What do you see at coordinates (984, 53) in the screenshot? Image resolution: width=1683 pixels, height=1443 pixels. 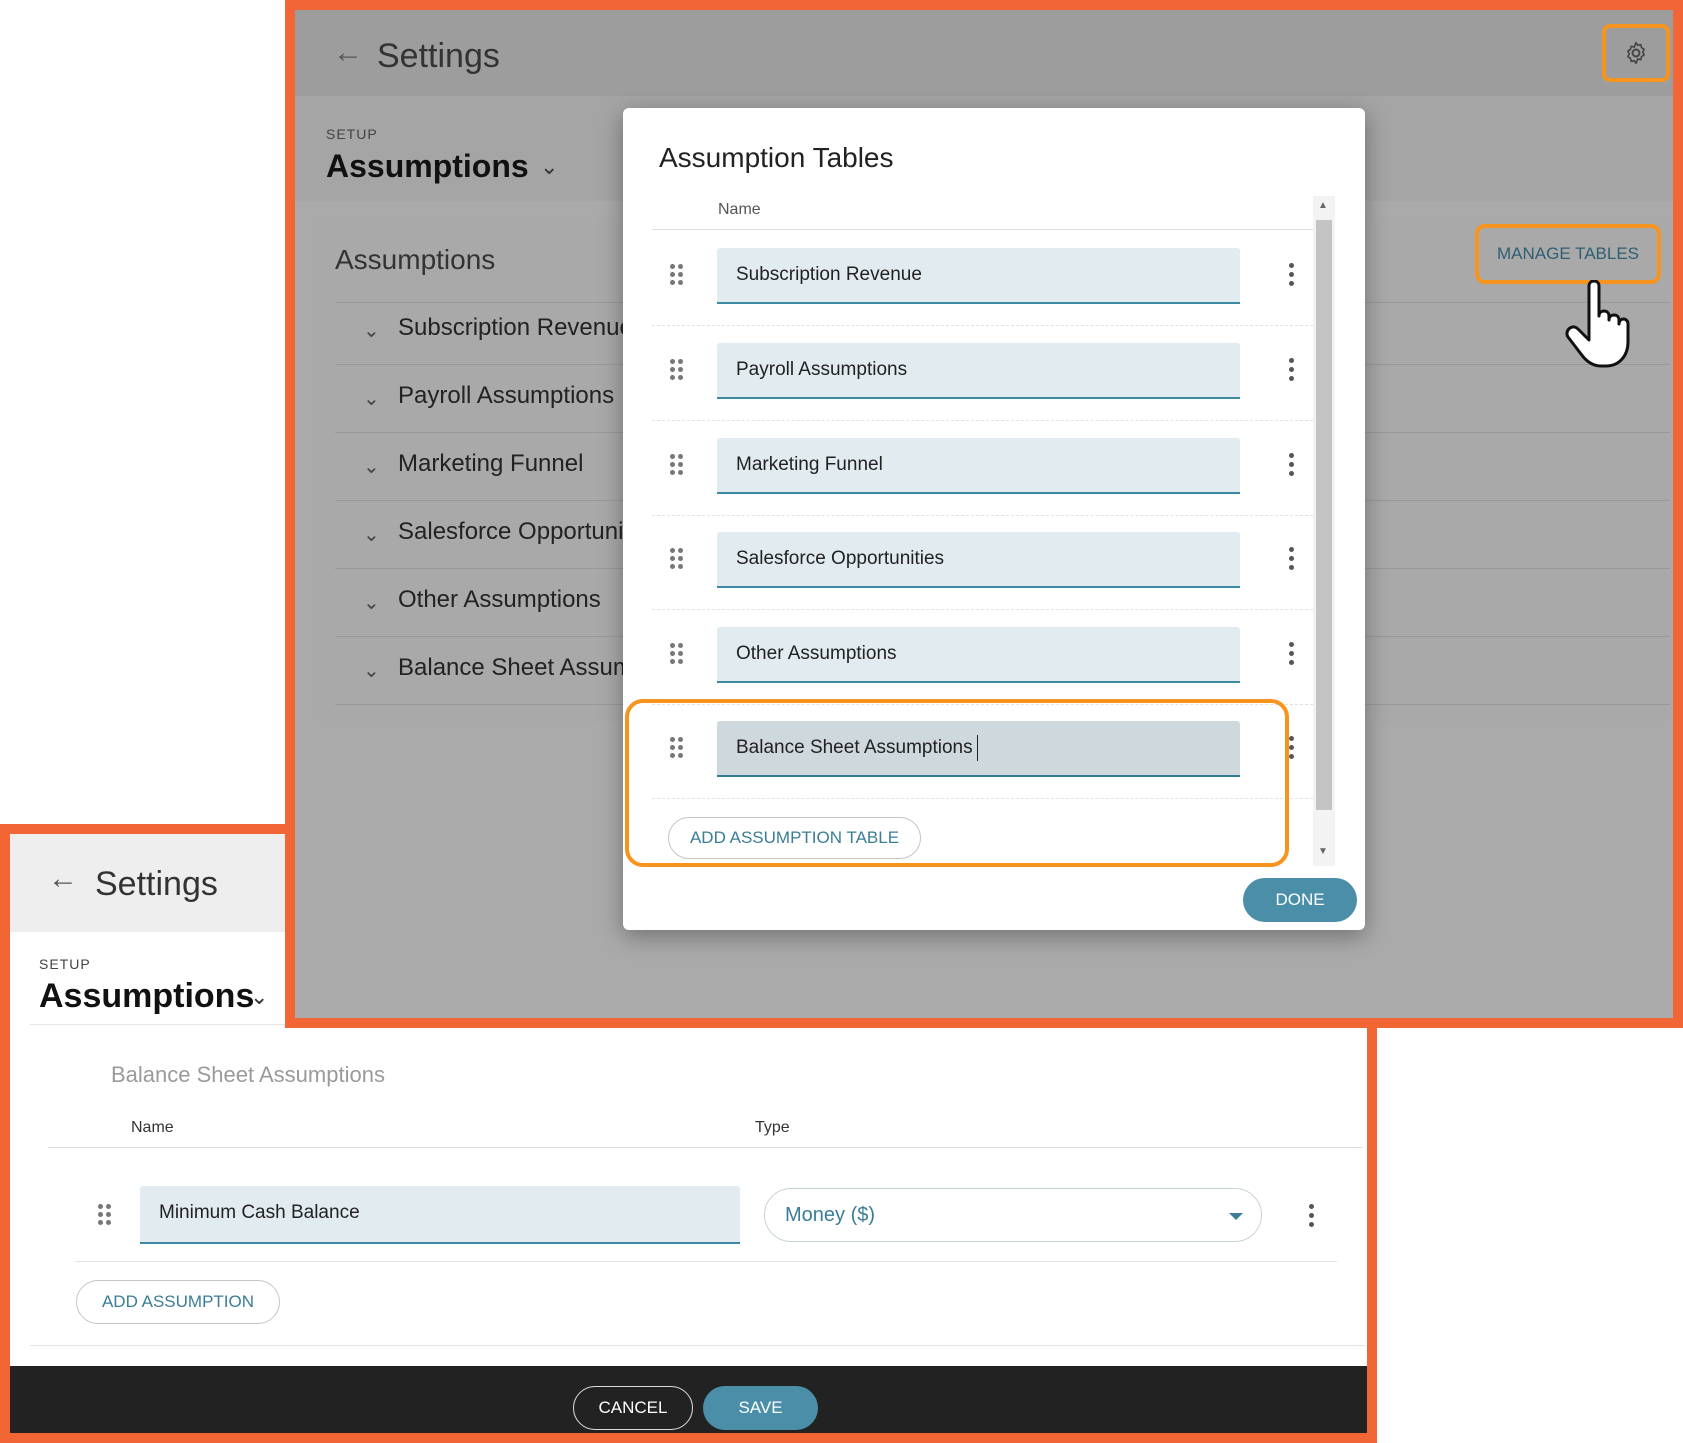 I see `settings-header: ← Settings` at bounding box center [984, 53].